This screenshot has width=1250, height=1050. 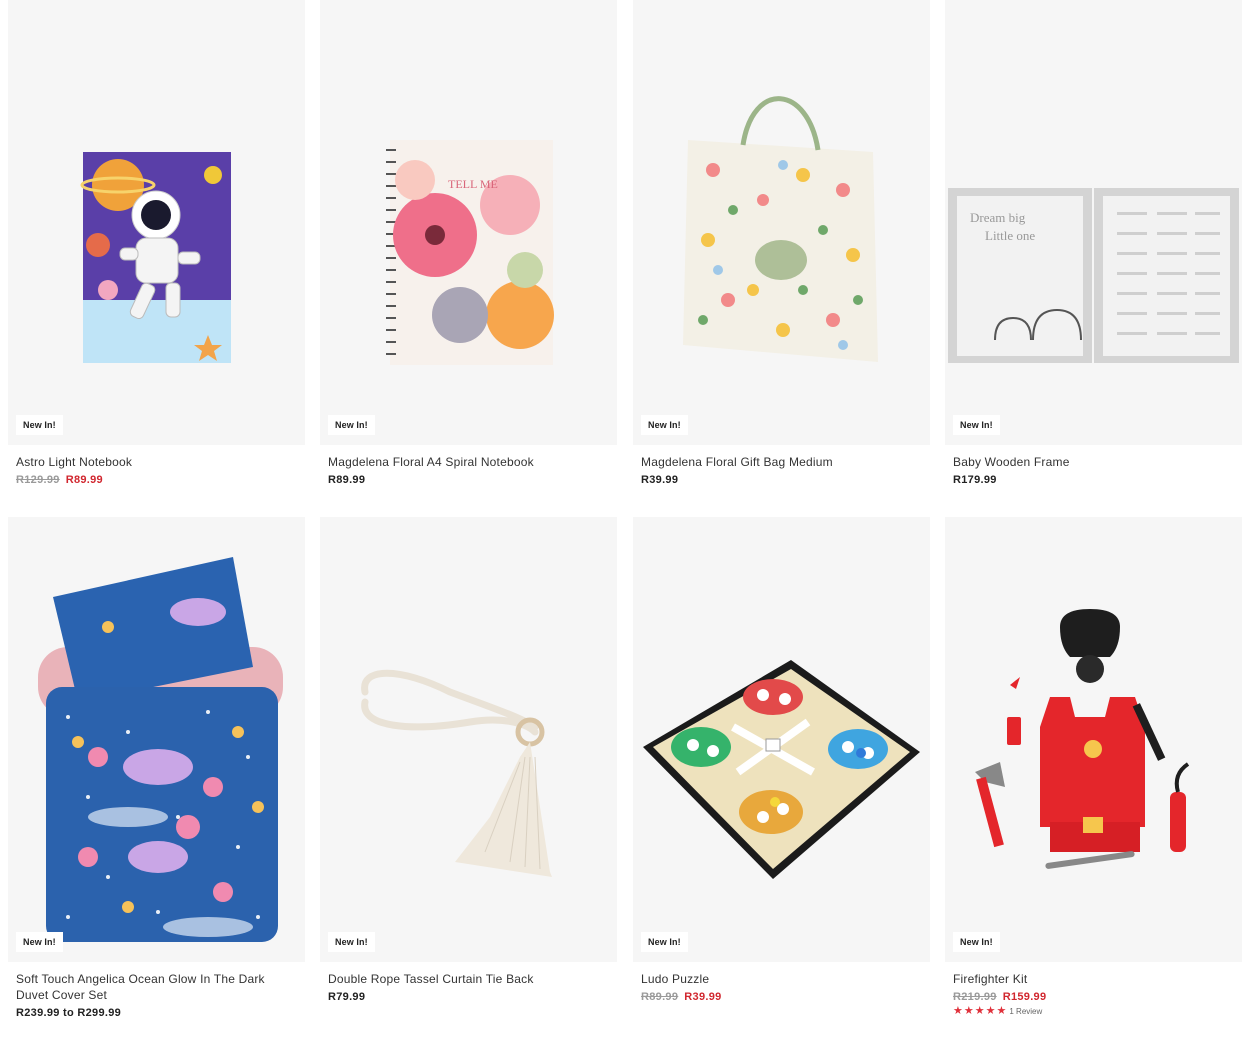 I want to click on product-price: R89.99, so click(x=472, y=480).